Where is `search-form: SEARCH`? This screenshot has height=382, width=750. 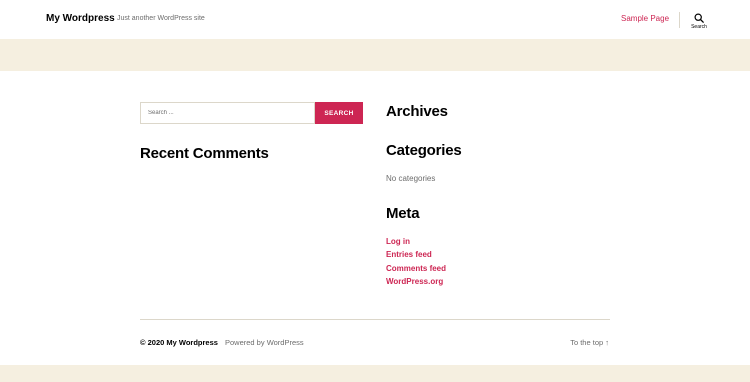
search-form: SEARCH is located at coordinates (251, 113).